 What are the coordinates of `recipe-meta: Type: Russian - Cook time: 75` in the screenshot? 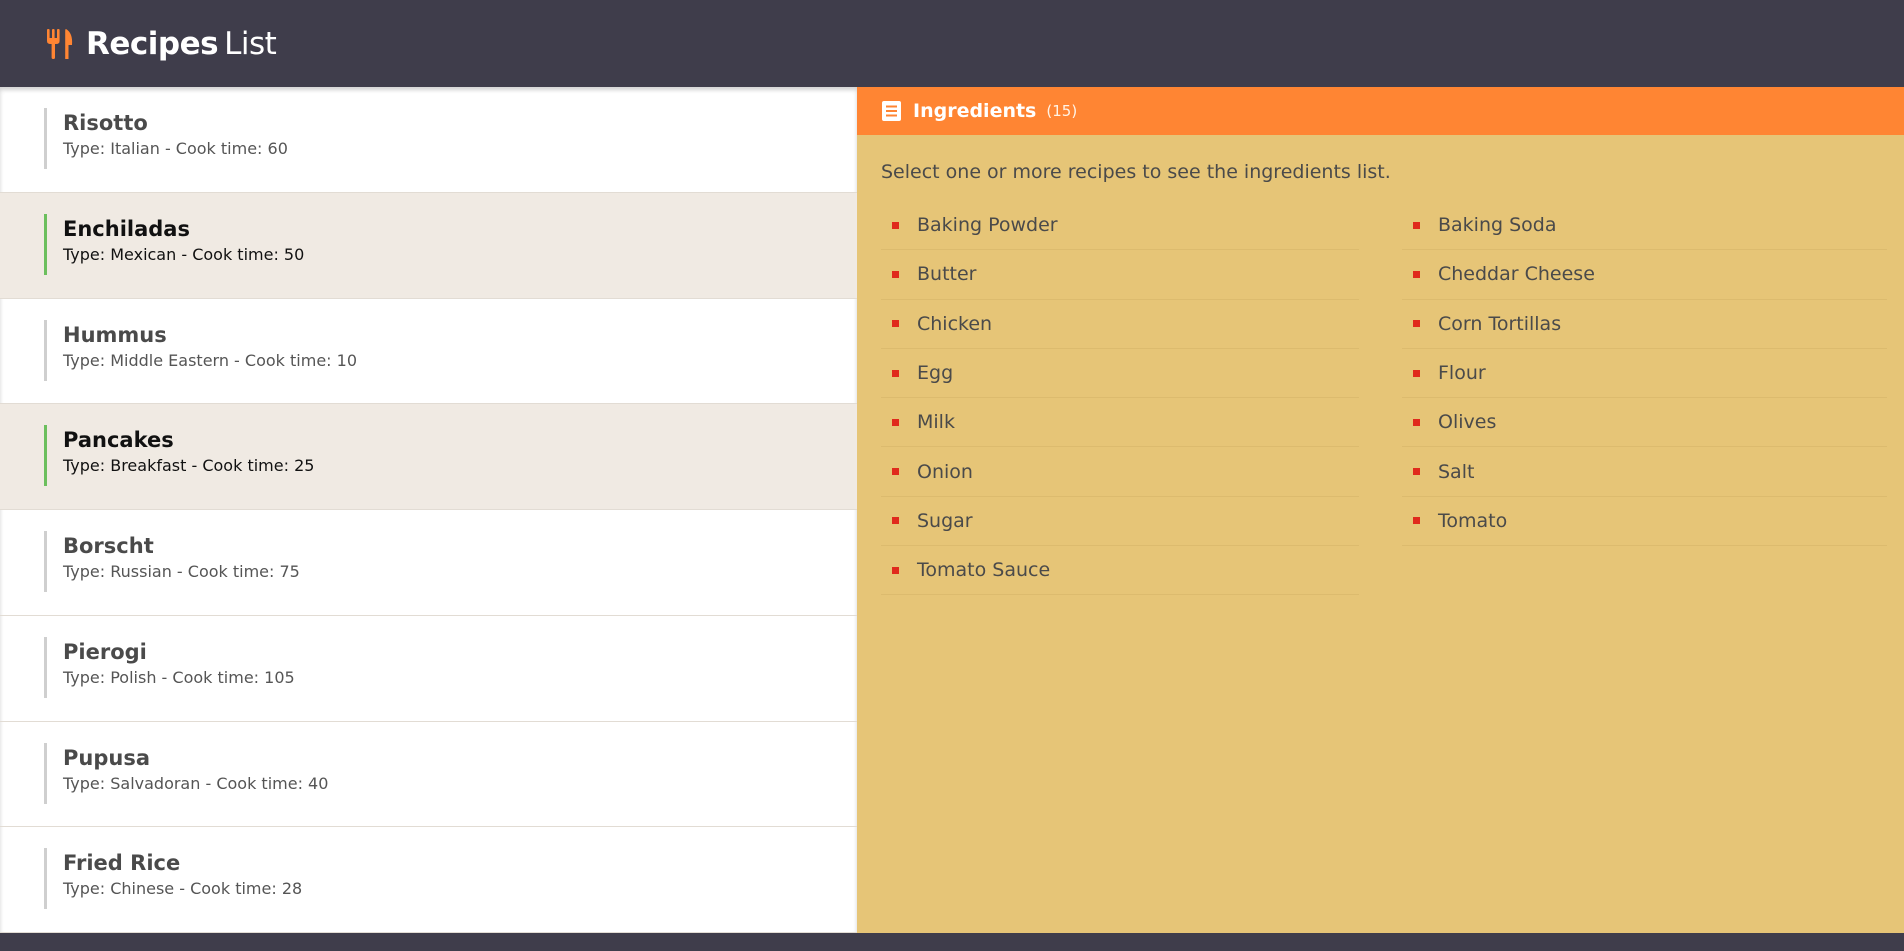 It's located at (181, 571).